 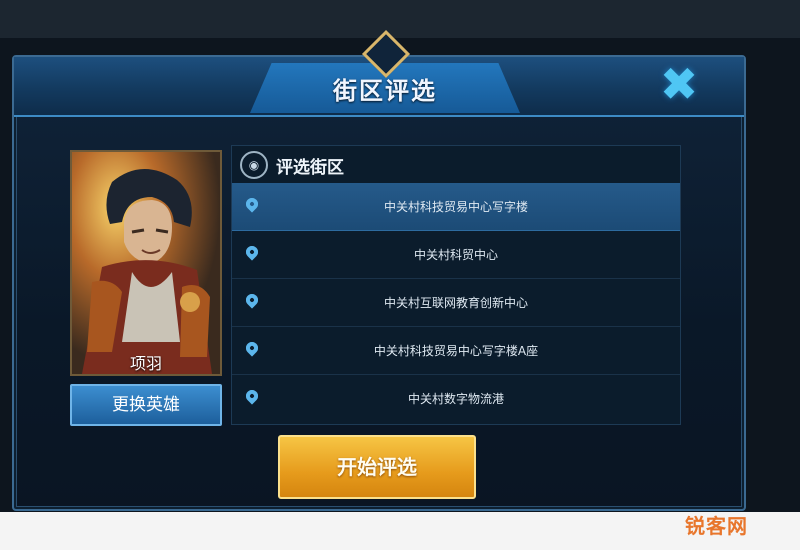 I want to click on district-label: 中关村科技贸易中心写字楼, so click(x=455, y=207).